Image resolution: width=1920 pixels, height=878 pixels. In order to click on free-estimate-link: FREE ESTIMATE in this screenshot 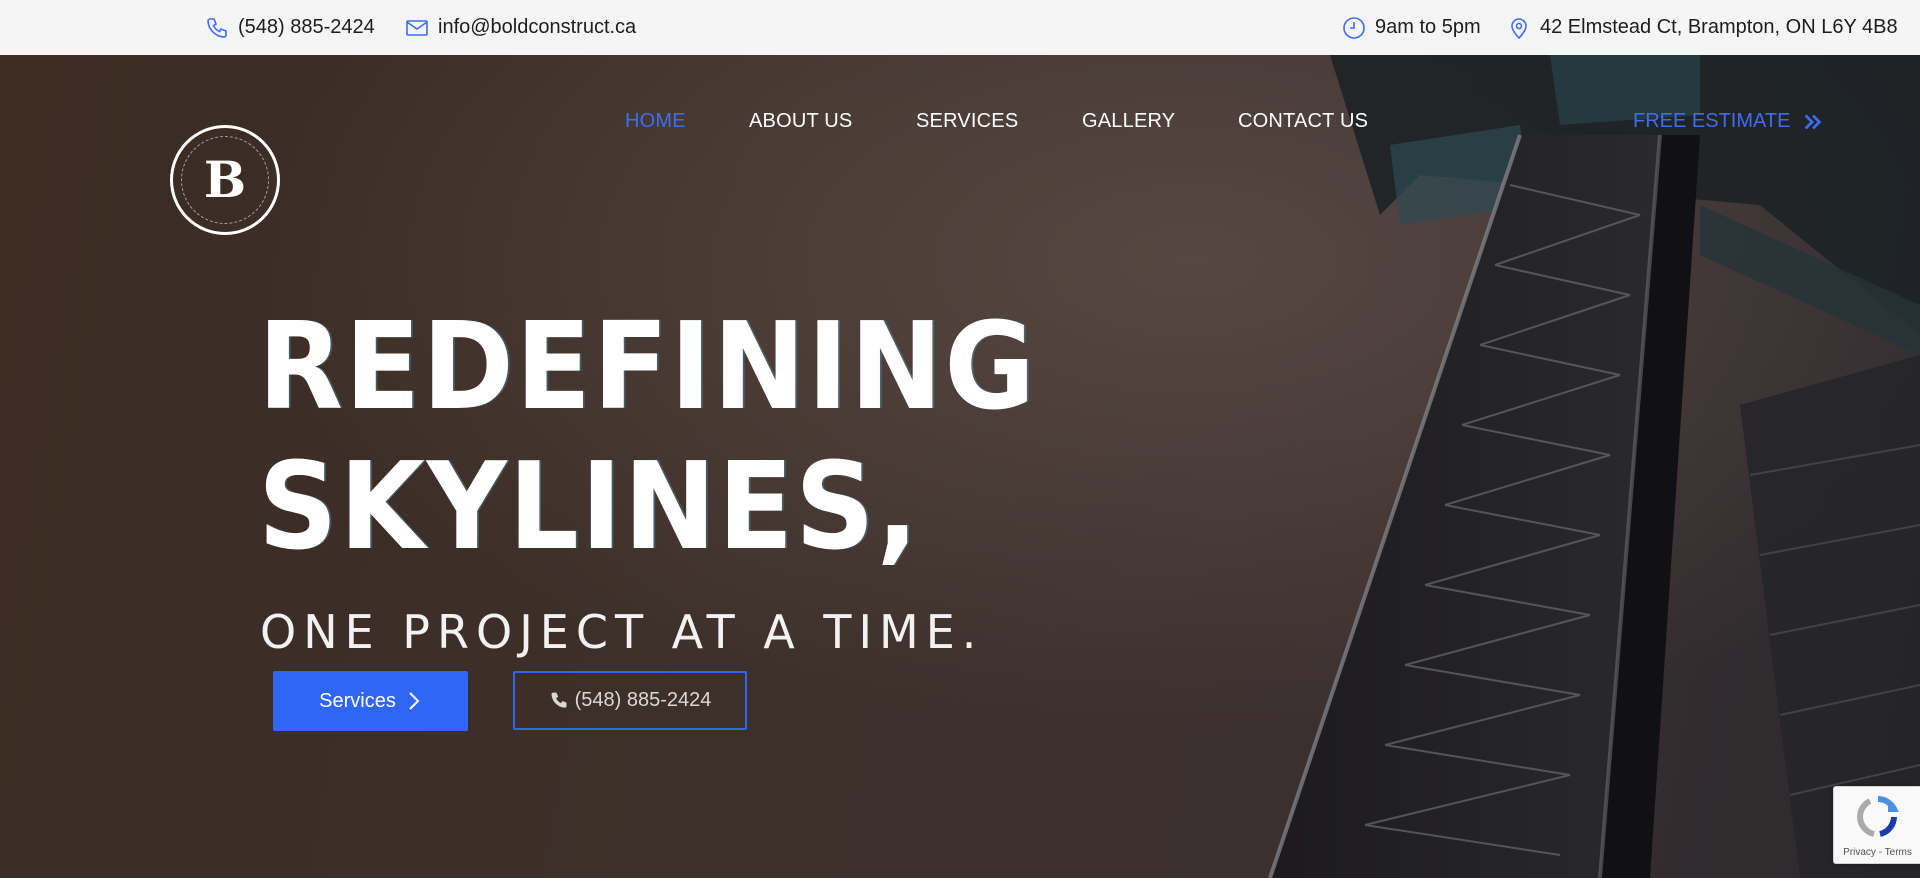, I will do `click(1728, 121)`.